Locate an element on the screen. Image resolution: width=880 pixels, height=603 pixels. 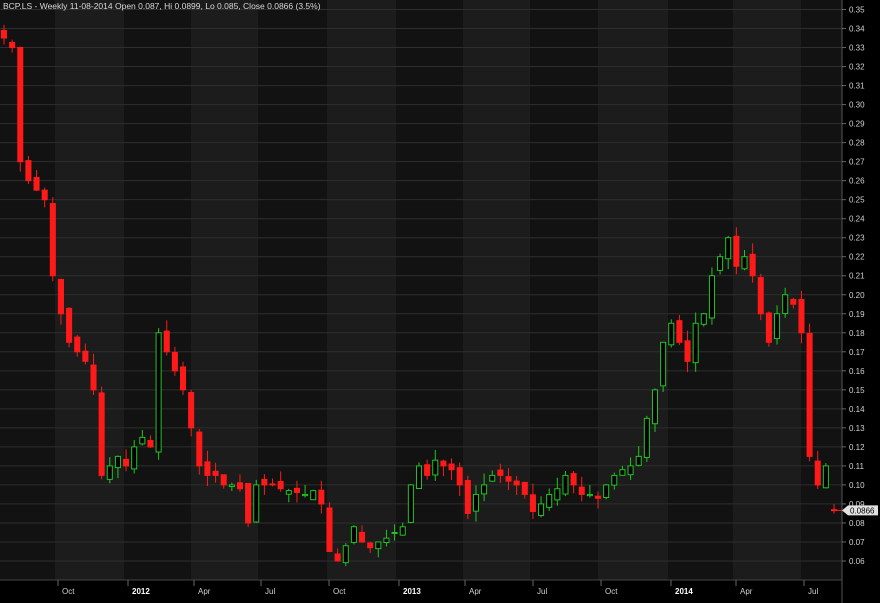
last-price-label: 0.0866 is located at coordinates (862, 510).